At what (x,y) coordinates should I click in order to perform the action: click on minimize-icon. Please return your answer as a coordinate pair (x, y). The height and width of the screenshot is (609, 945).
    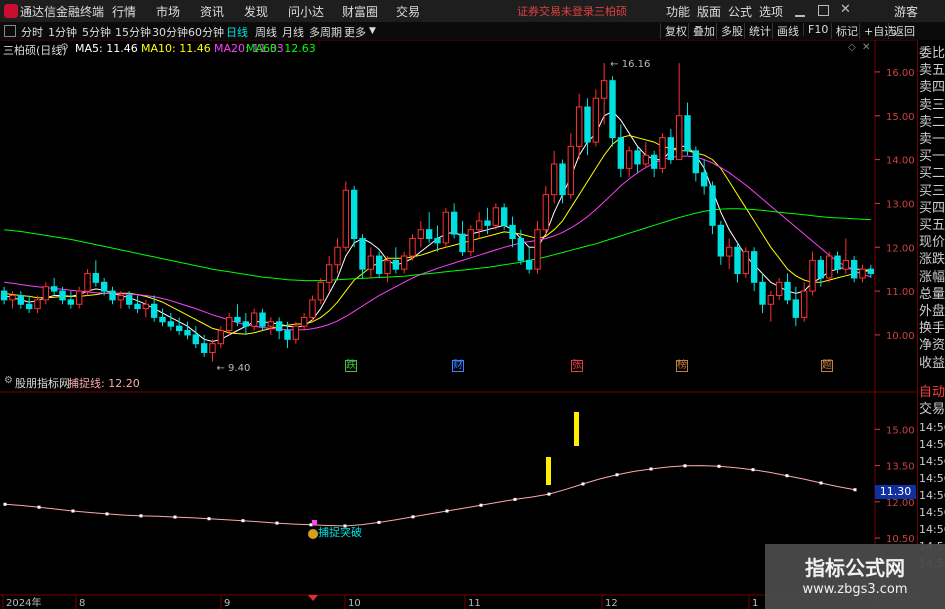
    Looking at the image, I should click on (800, 11).